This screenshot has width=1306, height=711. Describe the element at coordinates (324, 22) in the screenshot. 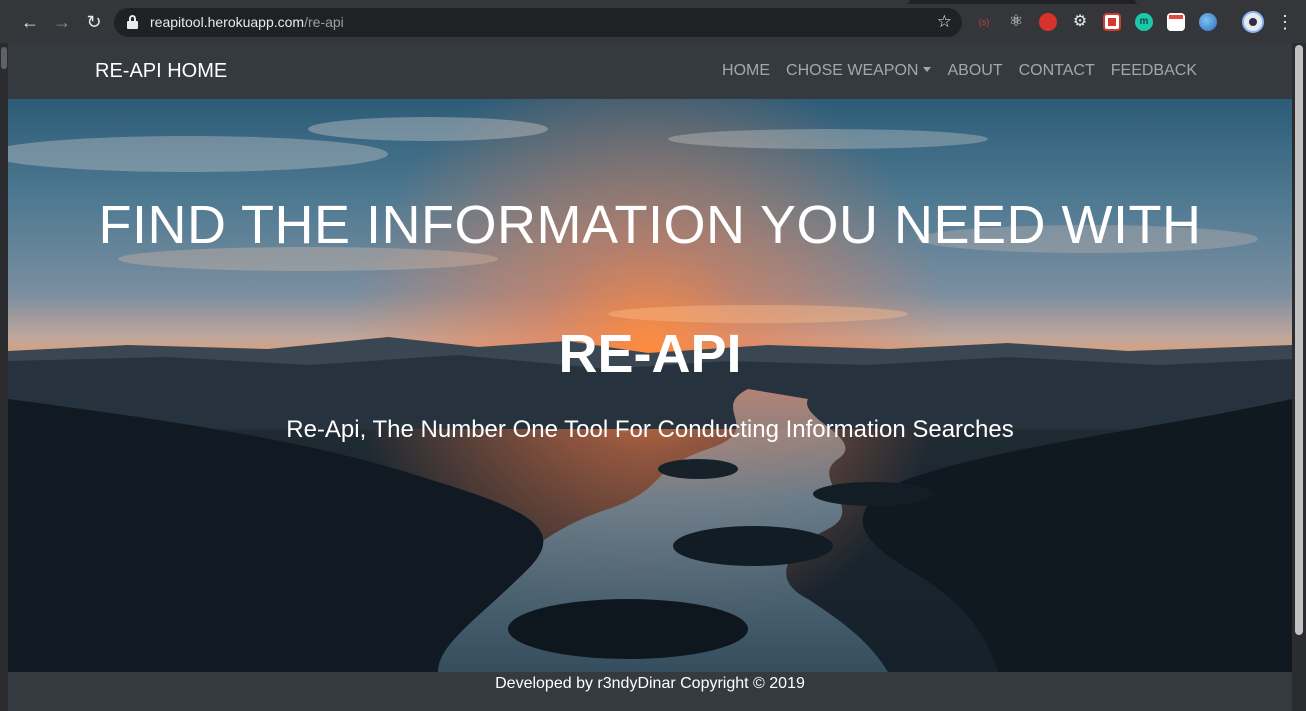

I see `url-path: /re-api` at that location.